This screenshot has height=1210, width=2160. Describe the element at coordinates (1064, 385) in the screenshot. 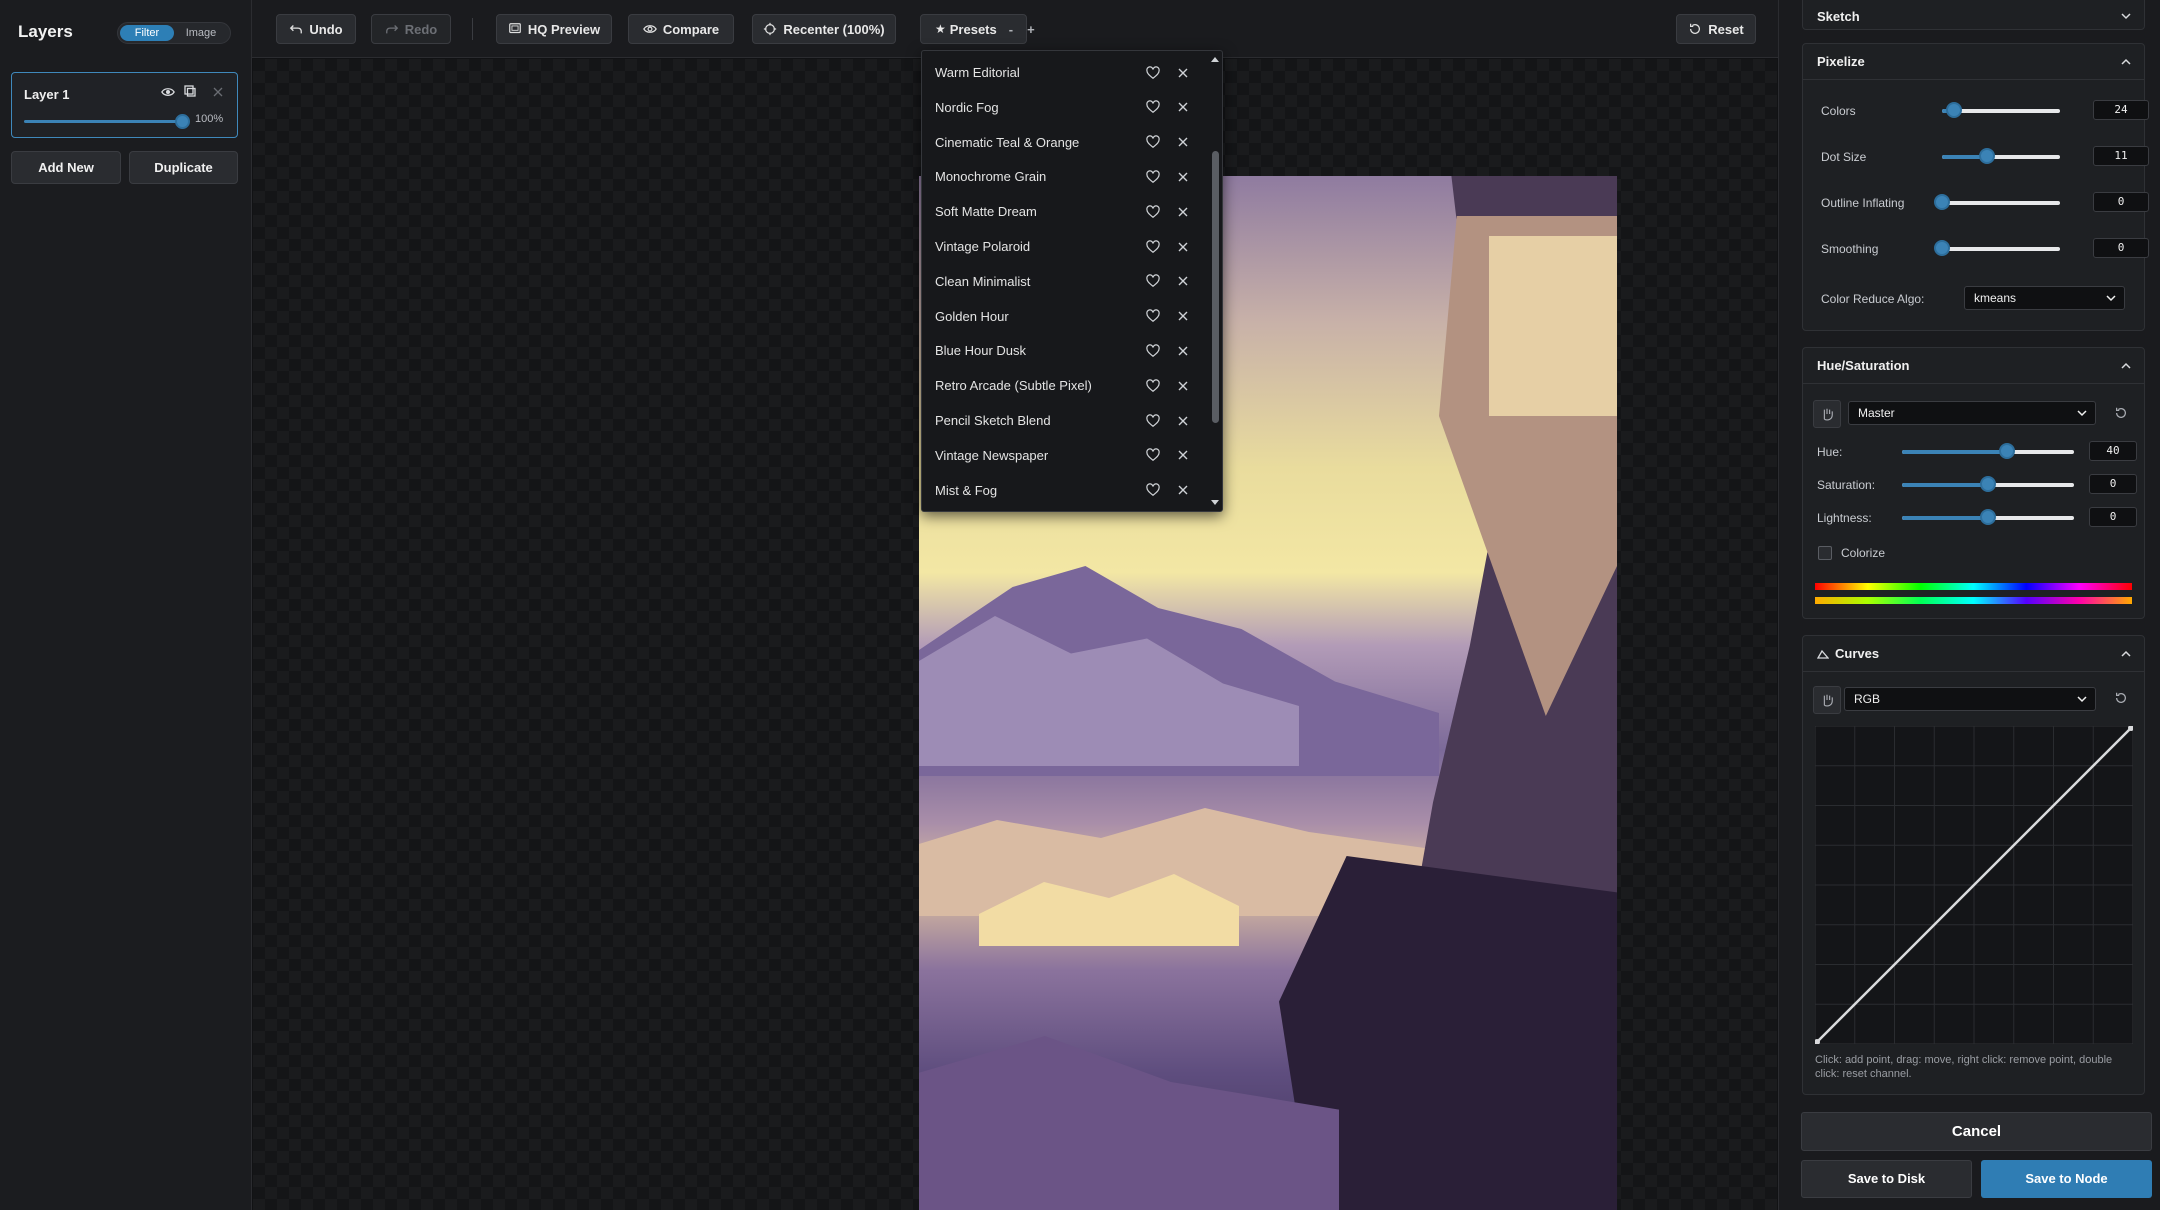

I see `preset-item: Retro Arcade (Subtle Pixel)` at that location.